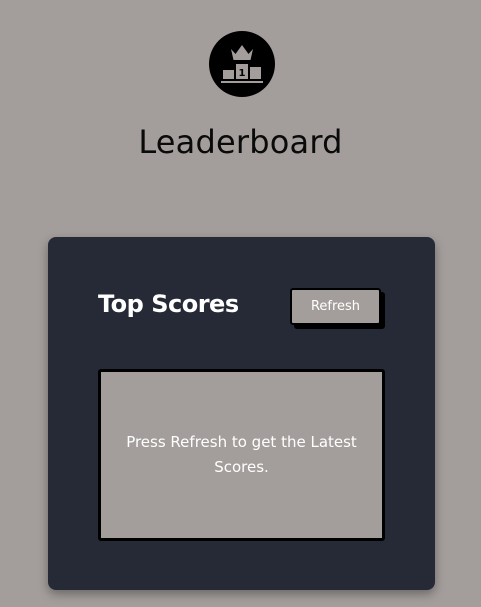 Image resolution: width=481 pixels, height=607 pixels. Describe the element at coordinates (242, 73) in the screenshot. I see `podium-rank-label: 1` at that location.